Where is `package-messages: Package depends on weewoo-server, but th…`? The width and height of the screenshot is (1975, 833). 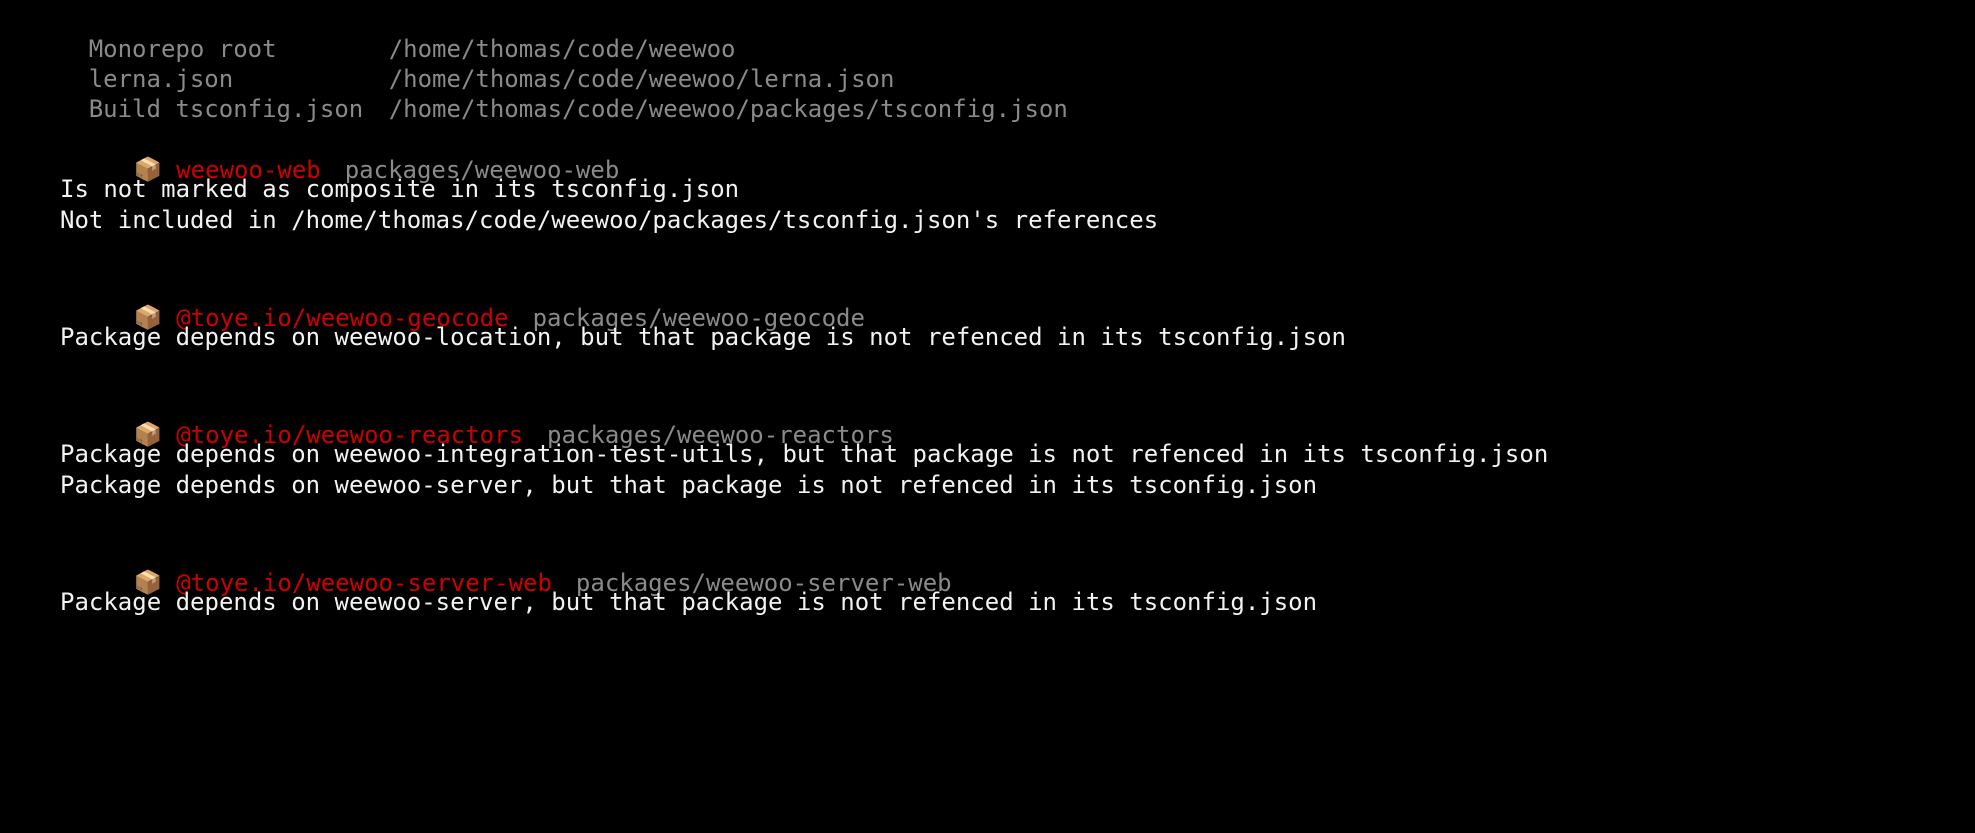 package-messages: Package depends on weewoo-server, but th… is located at coordinates (987, 602).